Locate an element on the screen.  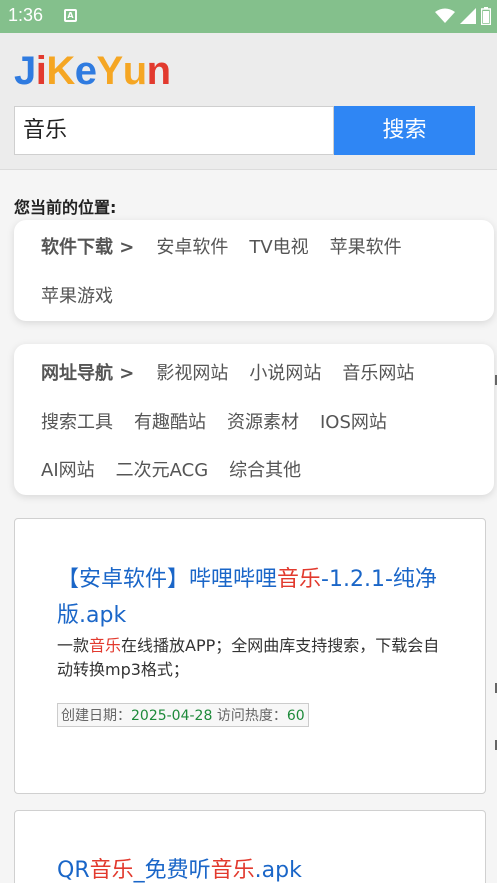
nav-row-1: 网址导航 > 影视网站 小说网站 音乐网站 is located at coordinates (238, 372).